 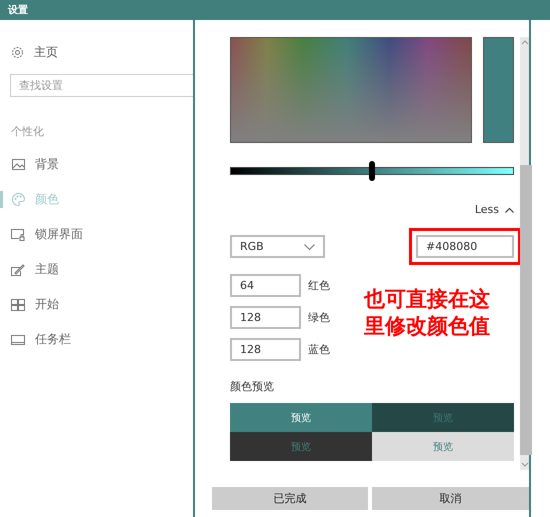 What do you see at coordinates (351, 90) in the screenshot?
I see `color-spectrum` at bounding box center [351, 90].